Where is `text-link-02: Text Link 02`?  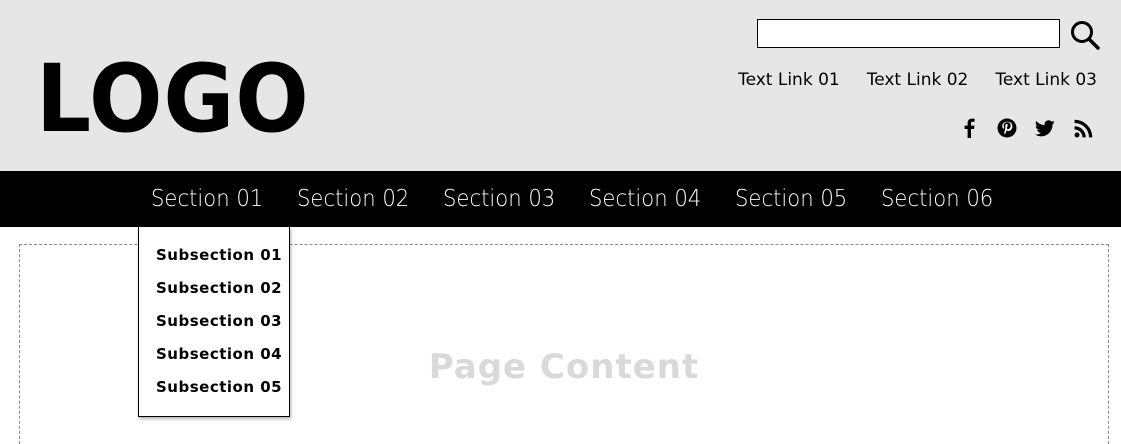
text-link-02: Text Link 02 is located at coordinates (918, 80).